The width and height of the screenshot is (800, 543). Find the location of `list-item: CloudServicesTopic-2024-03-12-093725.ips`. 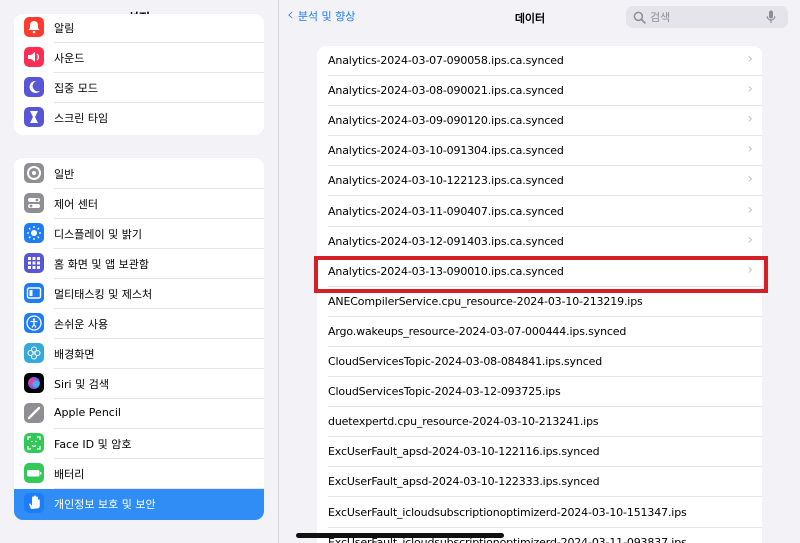

list-item: CloudServicesTopic-2024-03-12-093725.ips is located at coordinates (539, 392).